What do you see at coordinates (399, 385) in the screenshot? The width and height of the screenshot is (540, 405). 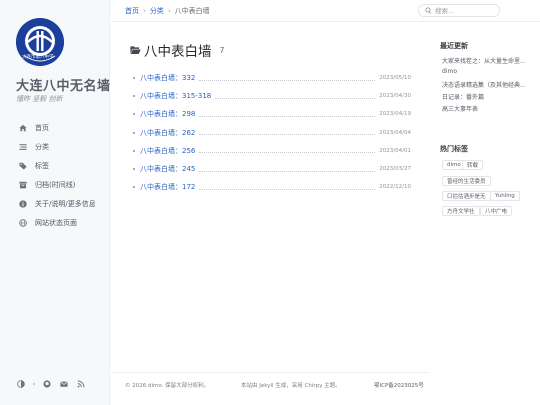 I see `icp-link: 鄂ICP备2023025号` at bounding box center [399, 385].